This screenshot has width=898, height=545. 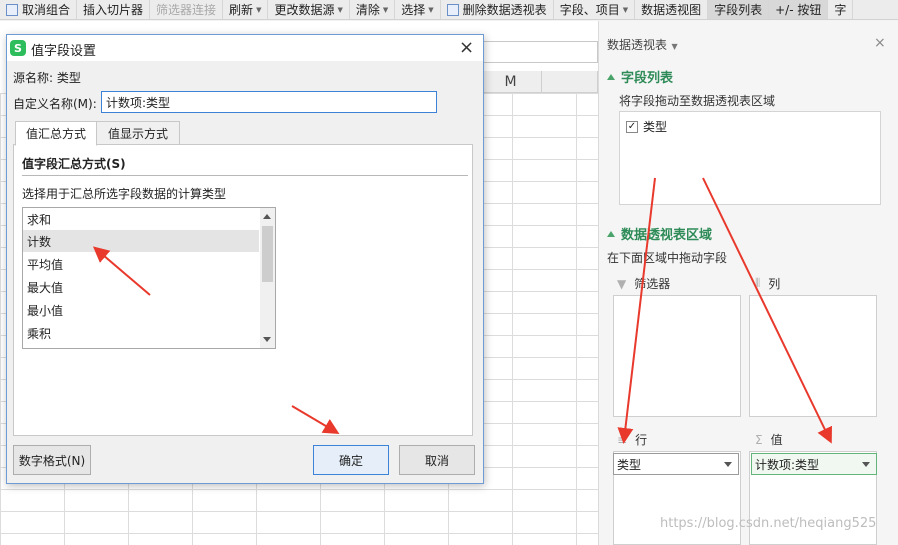 I want to click on field-list-box: ✓ 类型, so click(x=750, y=158).